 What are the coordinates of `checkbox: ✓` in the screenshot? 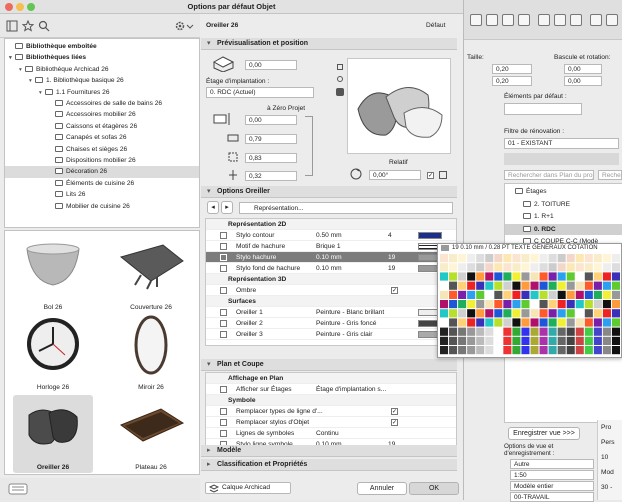 It's located at (394, 411).